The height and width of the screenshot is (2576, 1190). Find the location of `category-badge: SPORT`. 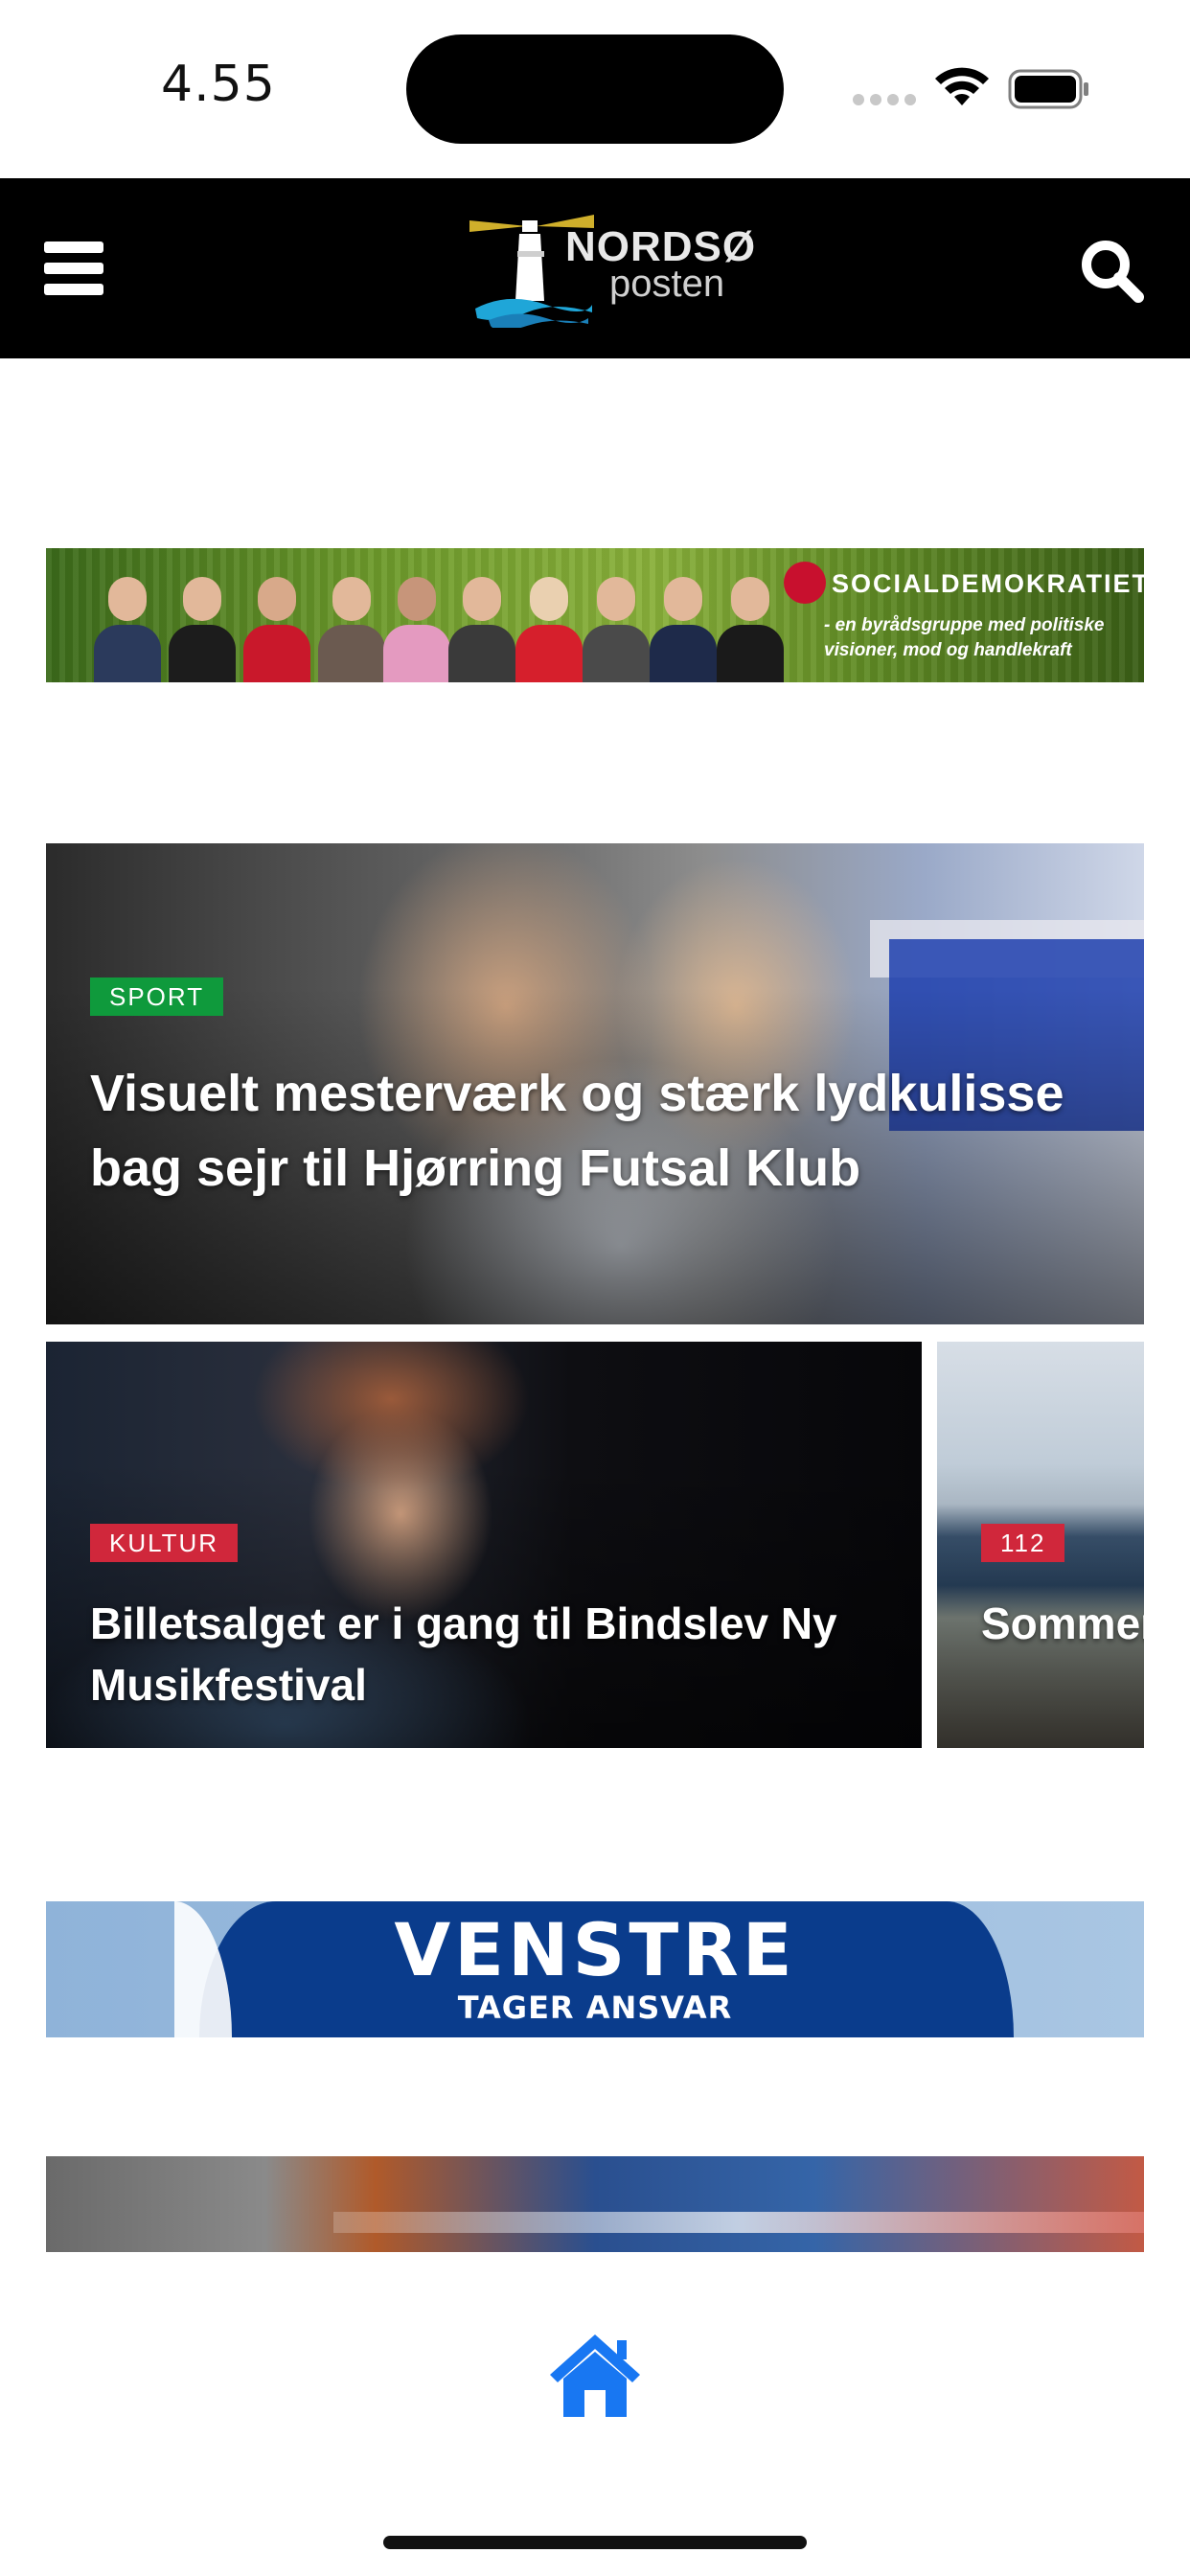

category-badge: SPORT is located at coordinates (157, 997).